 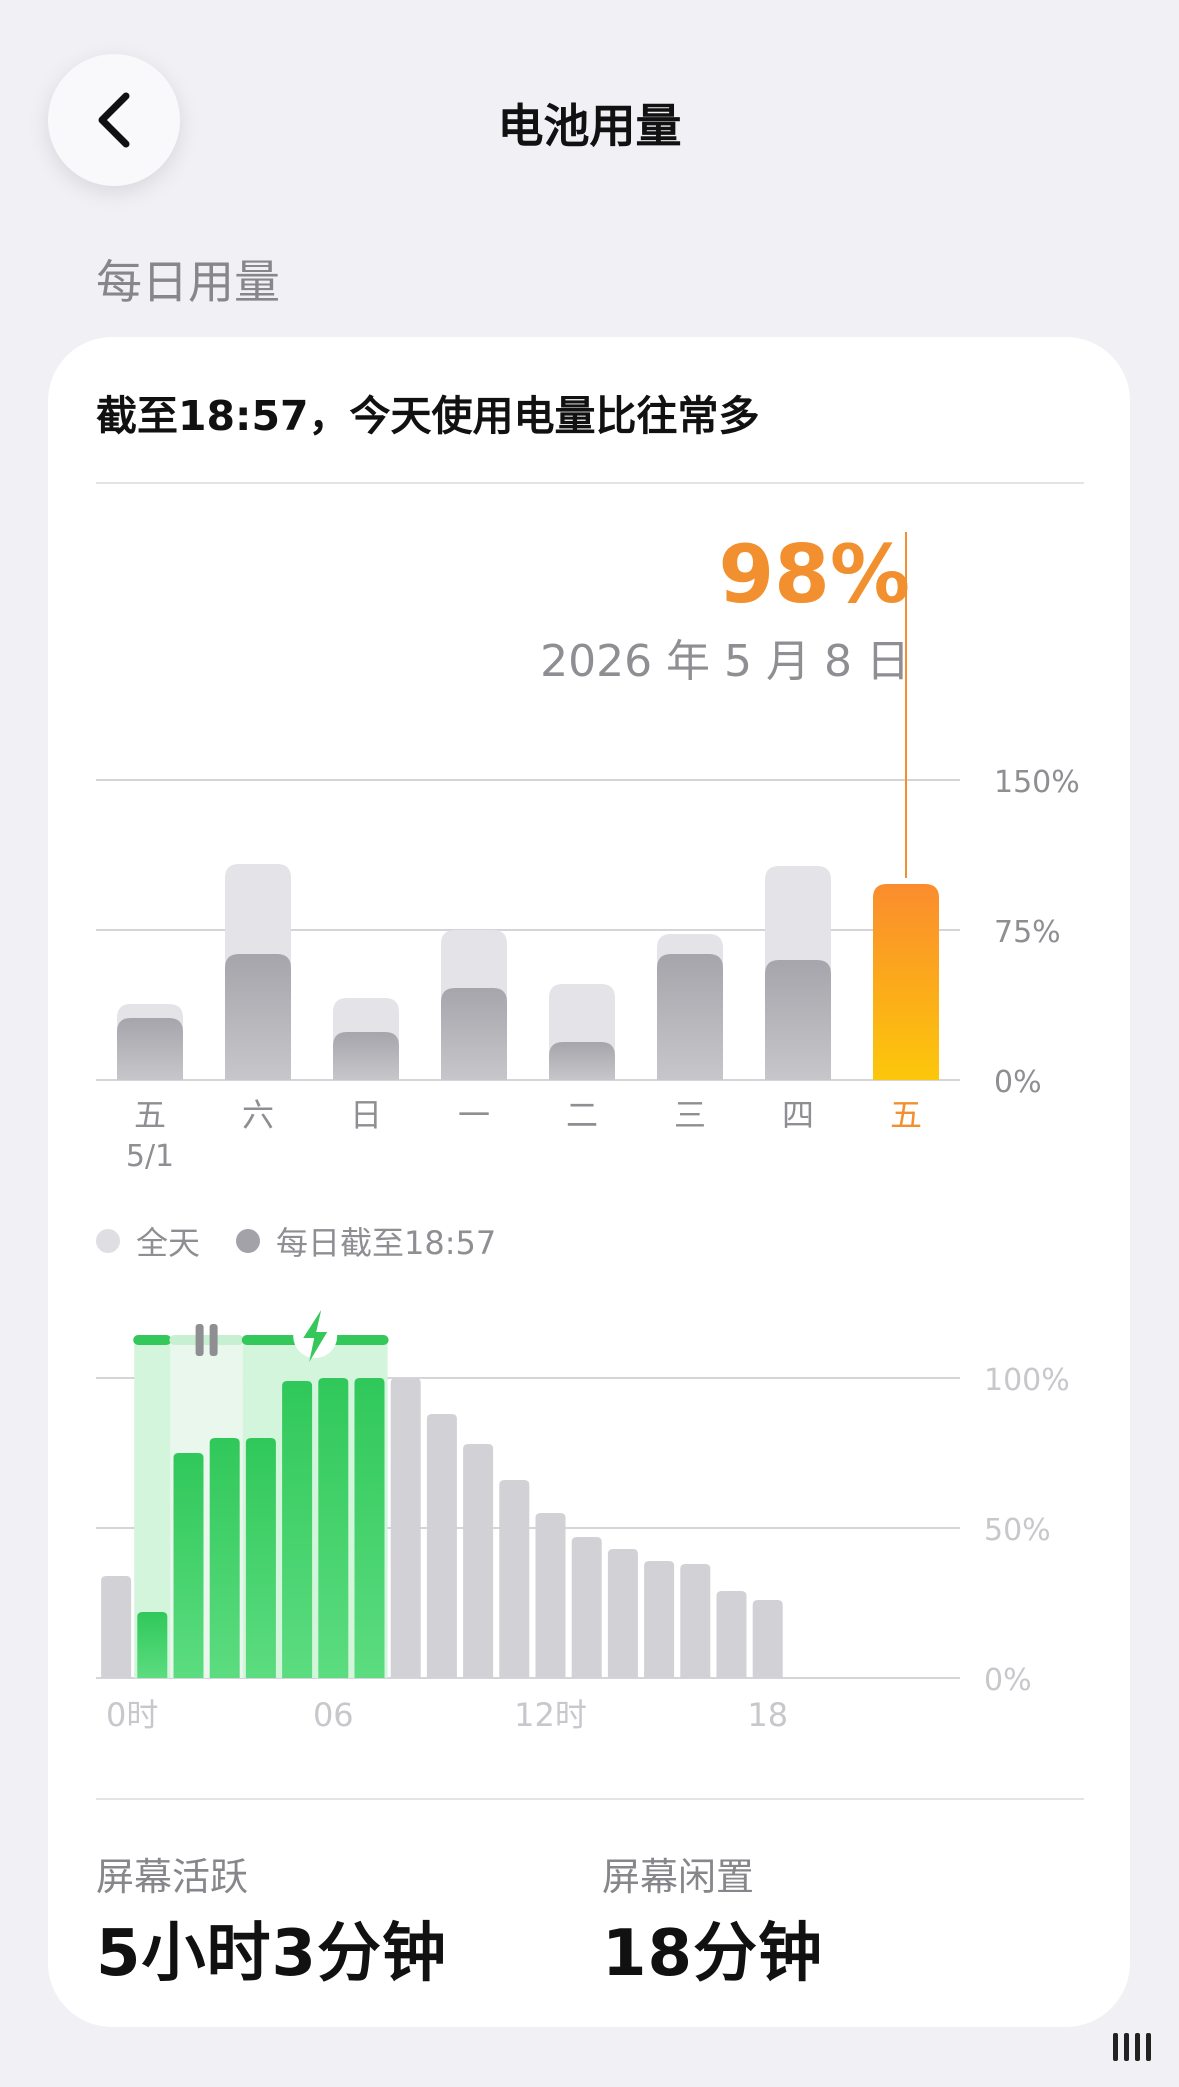 I want to click on highlight-value: 98%, so click(x=814, y=574).